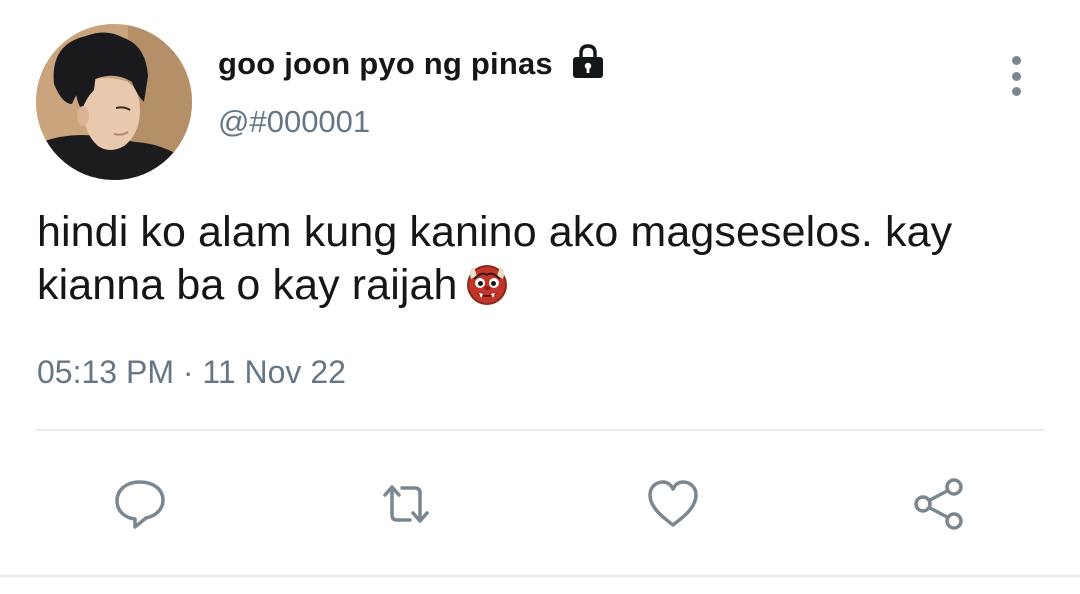  I want to click on ogre-emoji-icon, so click(487, 284).